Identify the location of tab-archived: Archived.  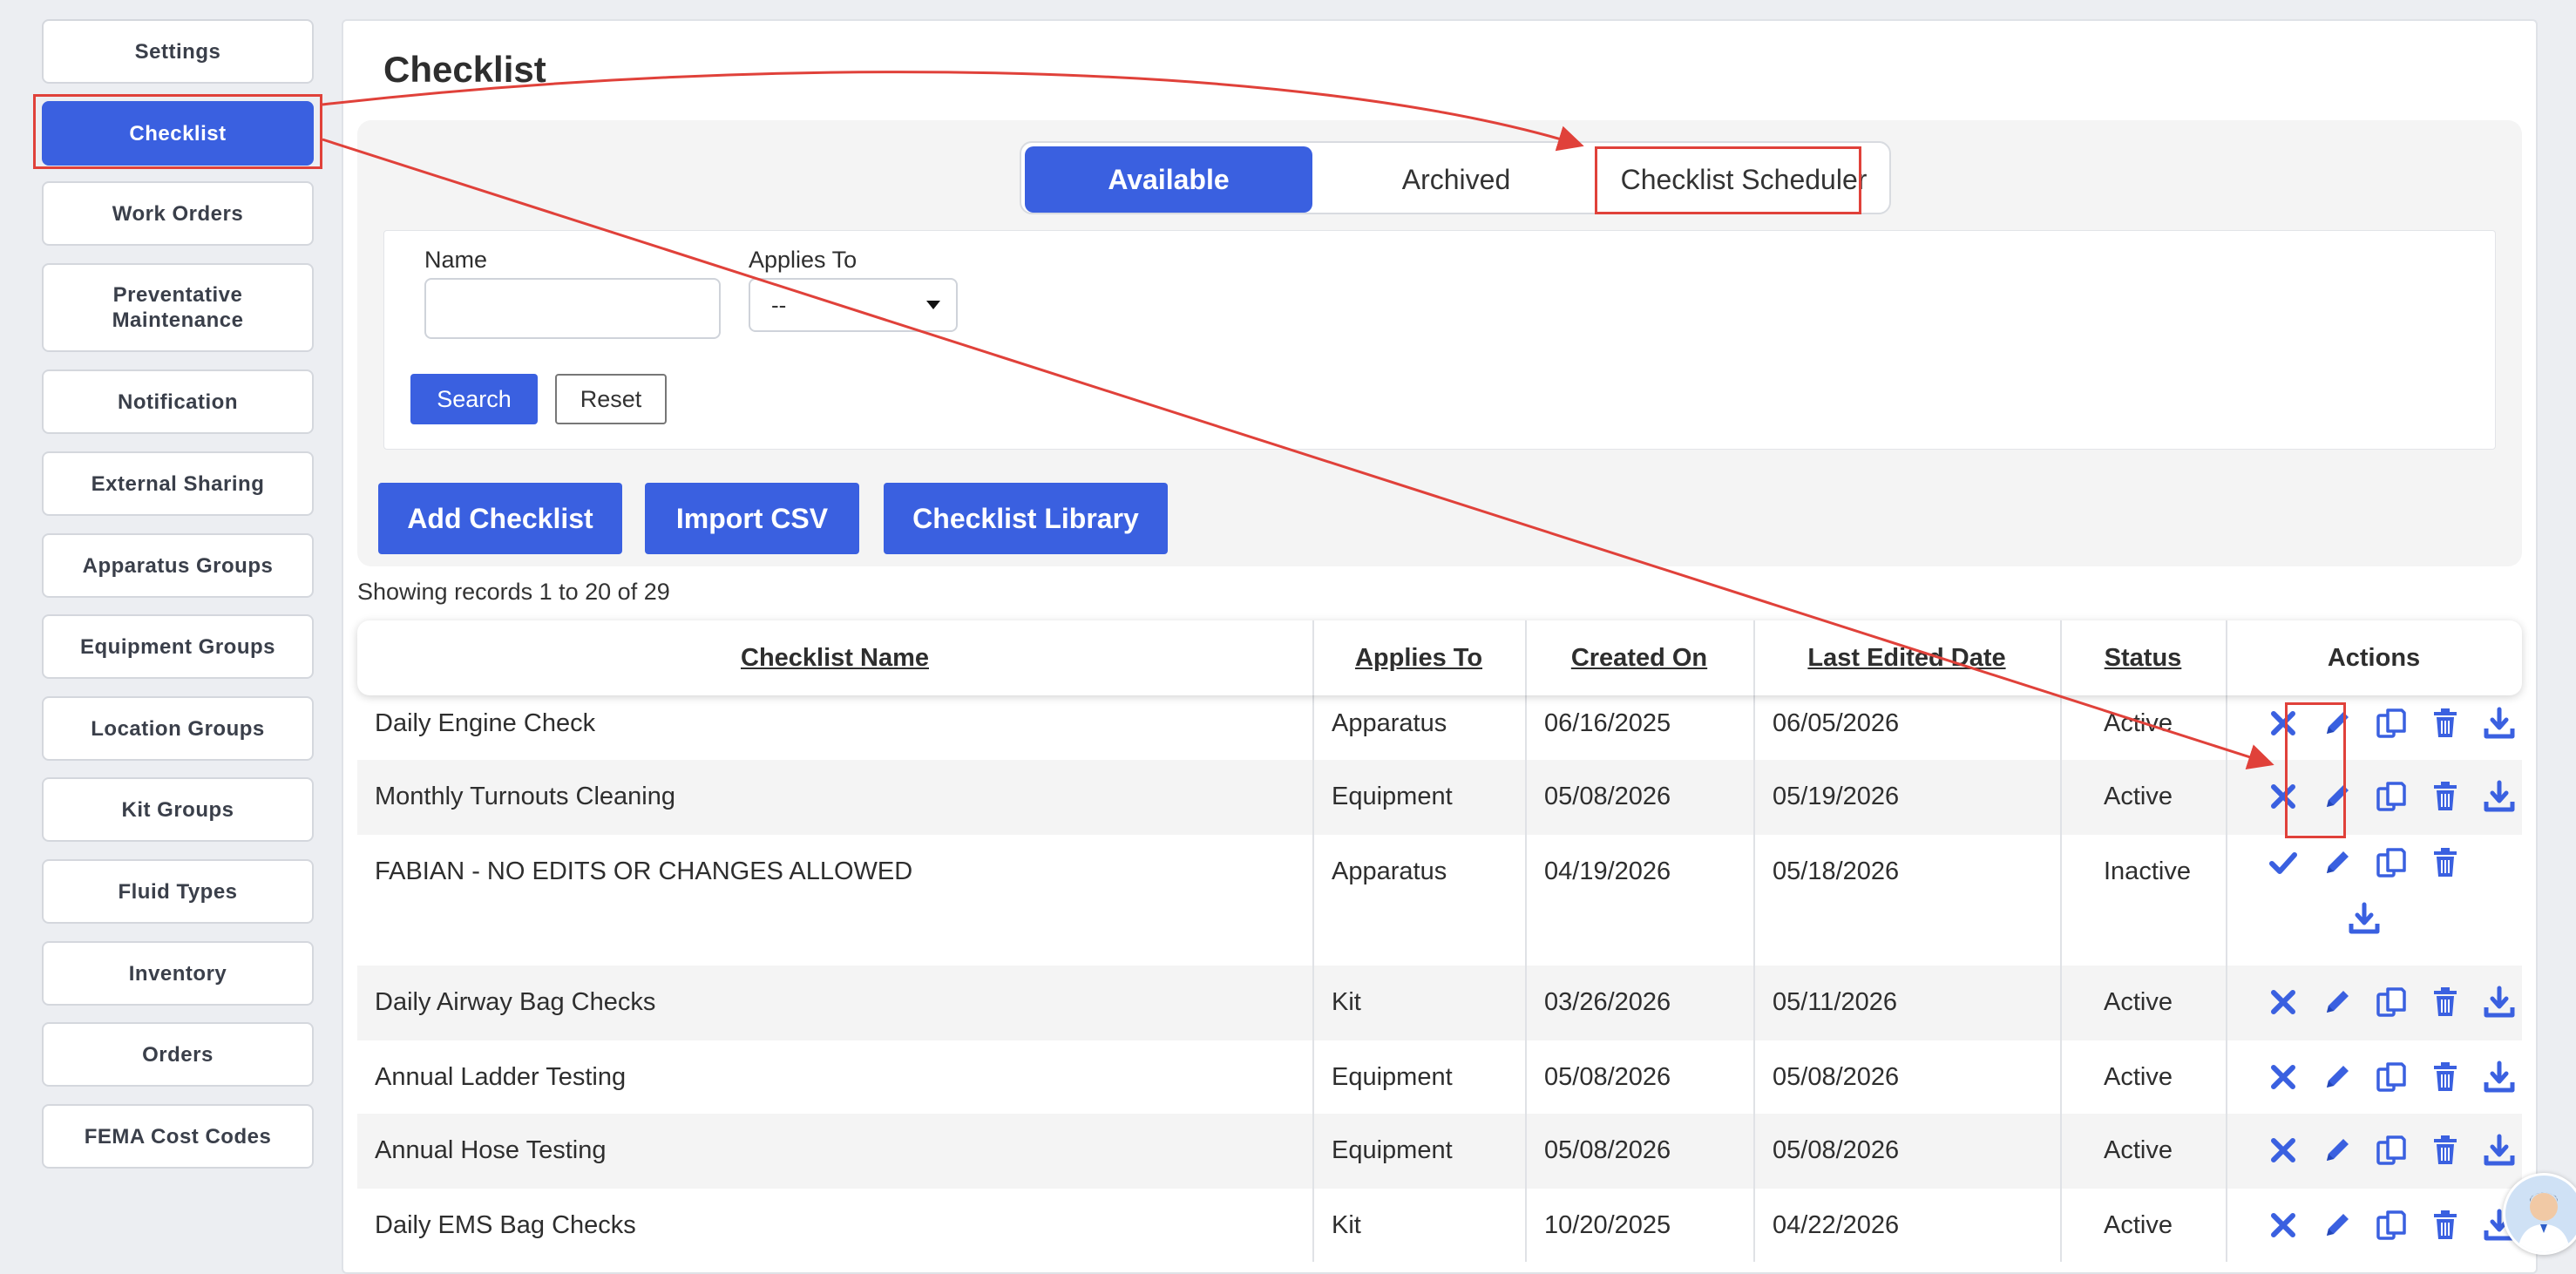
(1456, 179).